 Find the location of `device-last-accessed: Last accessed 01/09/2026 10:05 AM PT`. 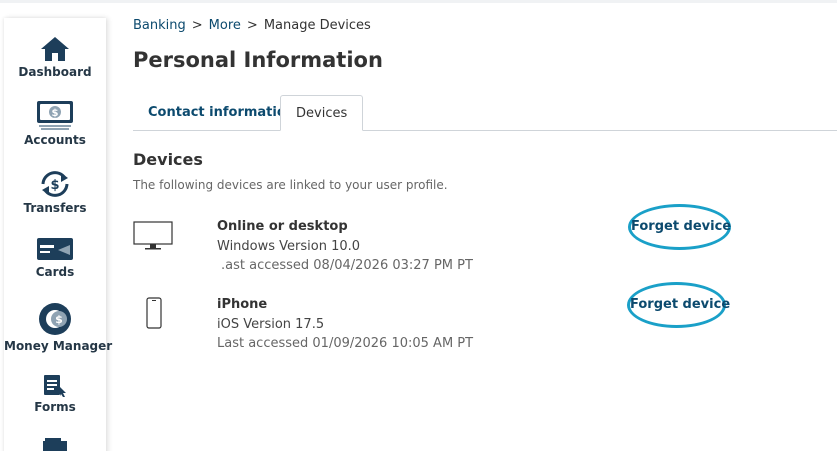

device-last-accessed: Last accessed 01/09/2026 10:05 AM PT is located at coordinates (345, 343).